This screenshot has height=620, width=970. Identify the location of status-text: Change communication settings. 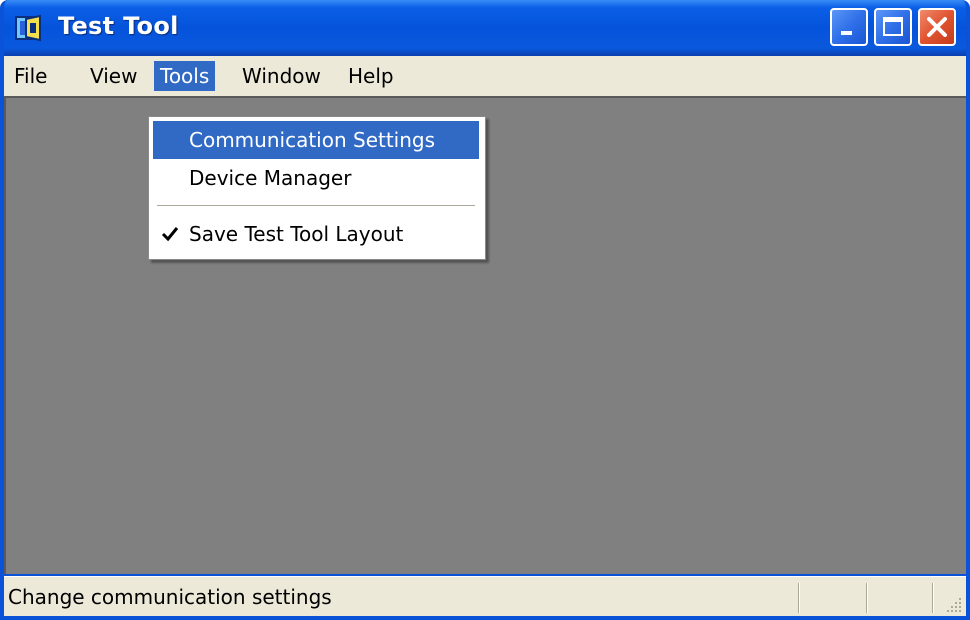
(170, 597).